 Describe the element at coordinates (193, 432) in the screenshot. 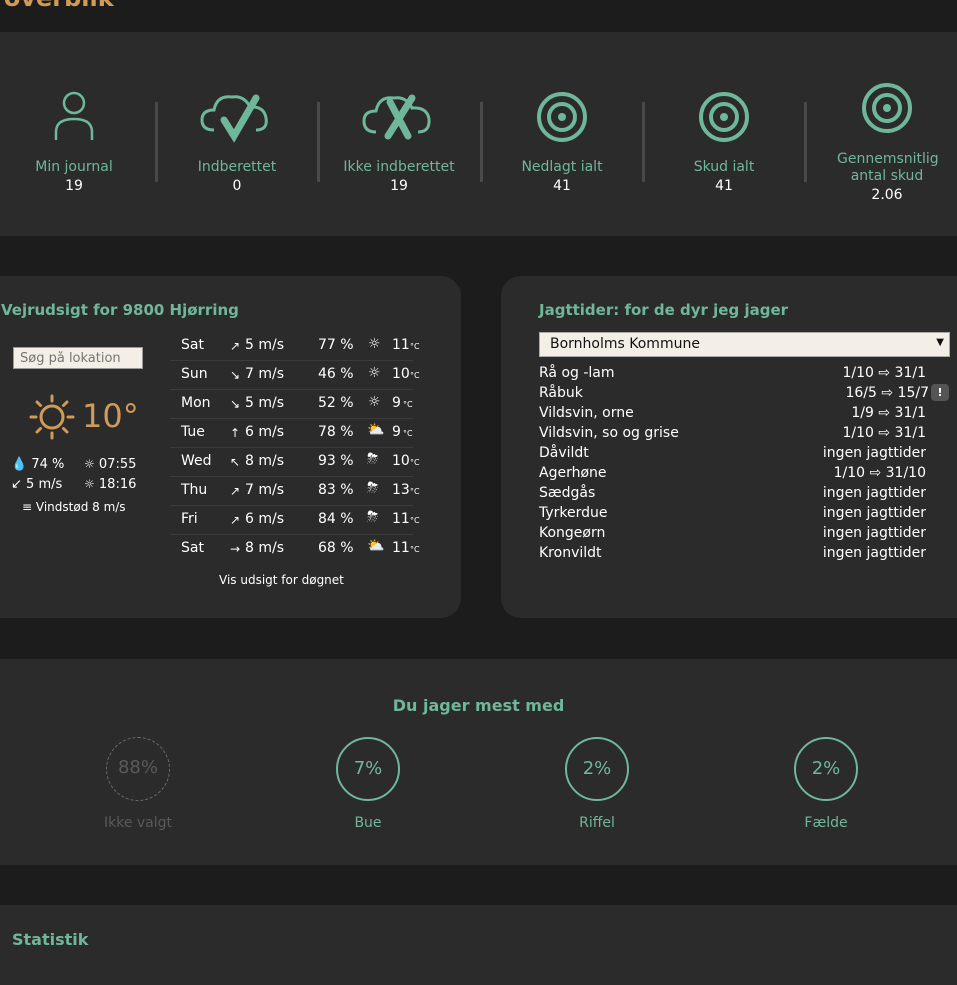

I see `forecast-day: Tue` at that location.